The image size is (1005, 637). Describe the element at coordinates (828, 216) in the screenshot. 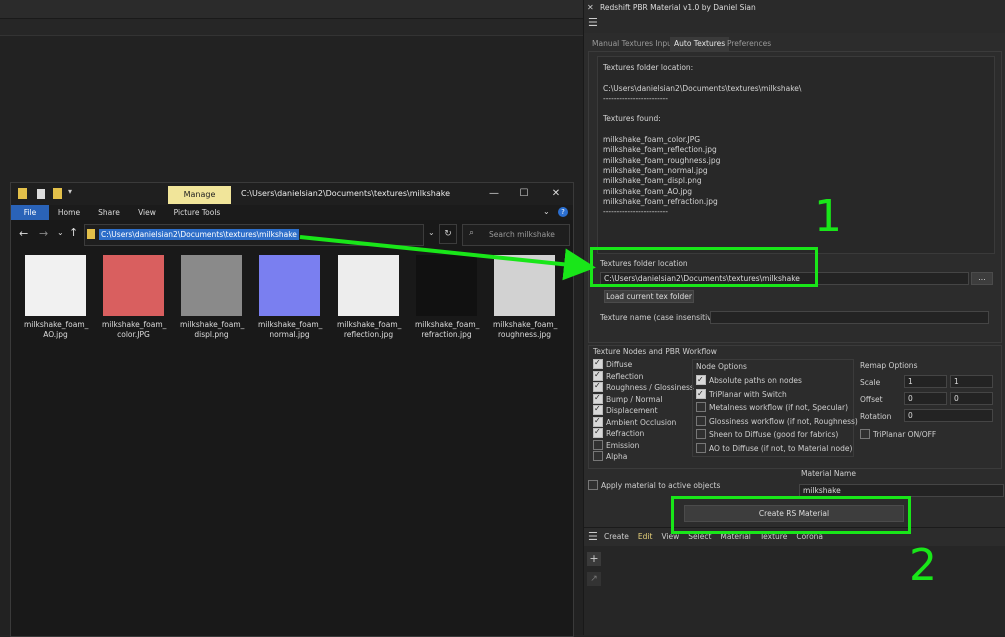

I see `step-1-label: 1` at that location.